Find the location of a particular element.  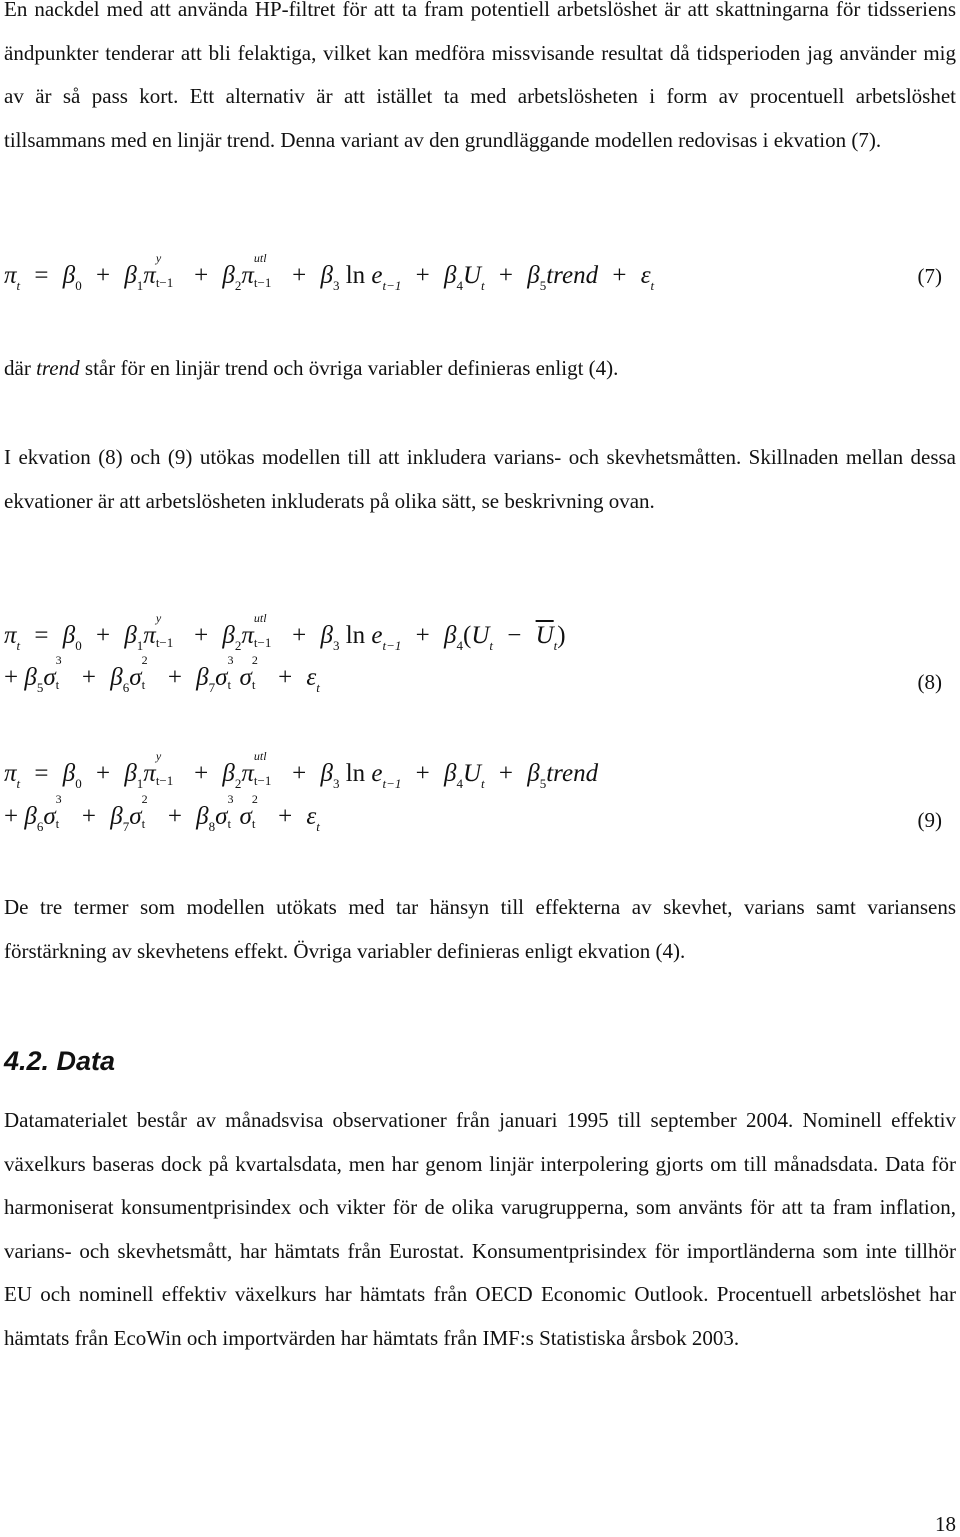

equation-8-number: (8) is located at coordinates (930, 682).